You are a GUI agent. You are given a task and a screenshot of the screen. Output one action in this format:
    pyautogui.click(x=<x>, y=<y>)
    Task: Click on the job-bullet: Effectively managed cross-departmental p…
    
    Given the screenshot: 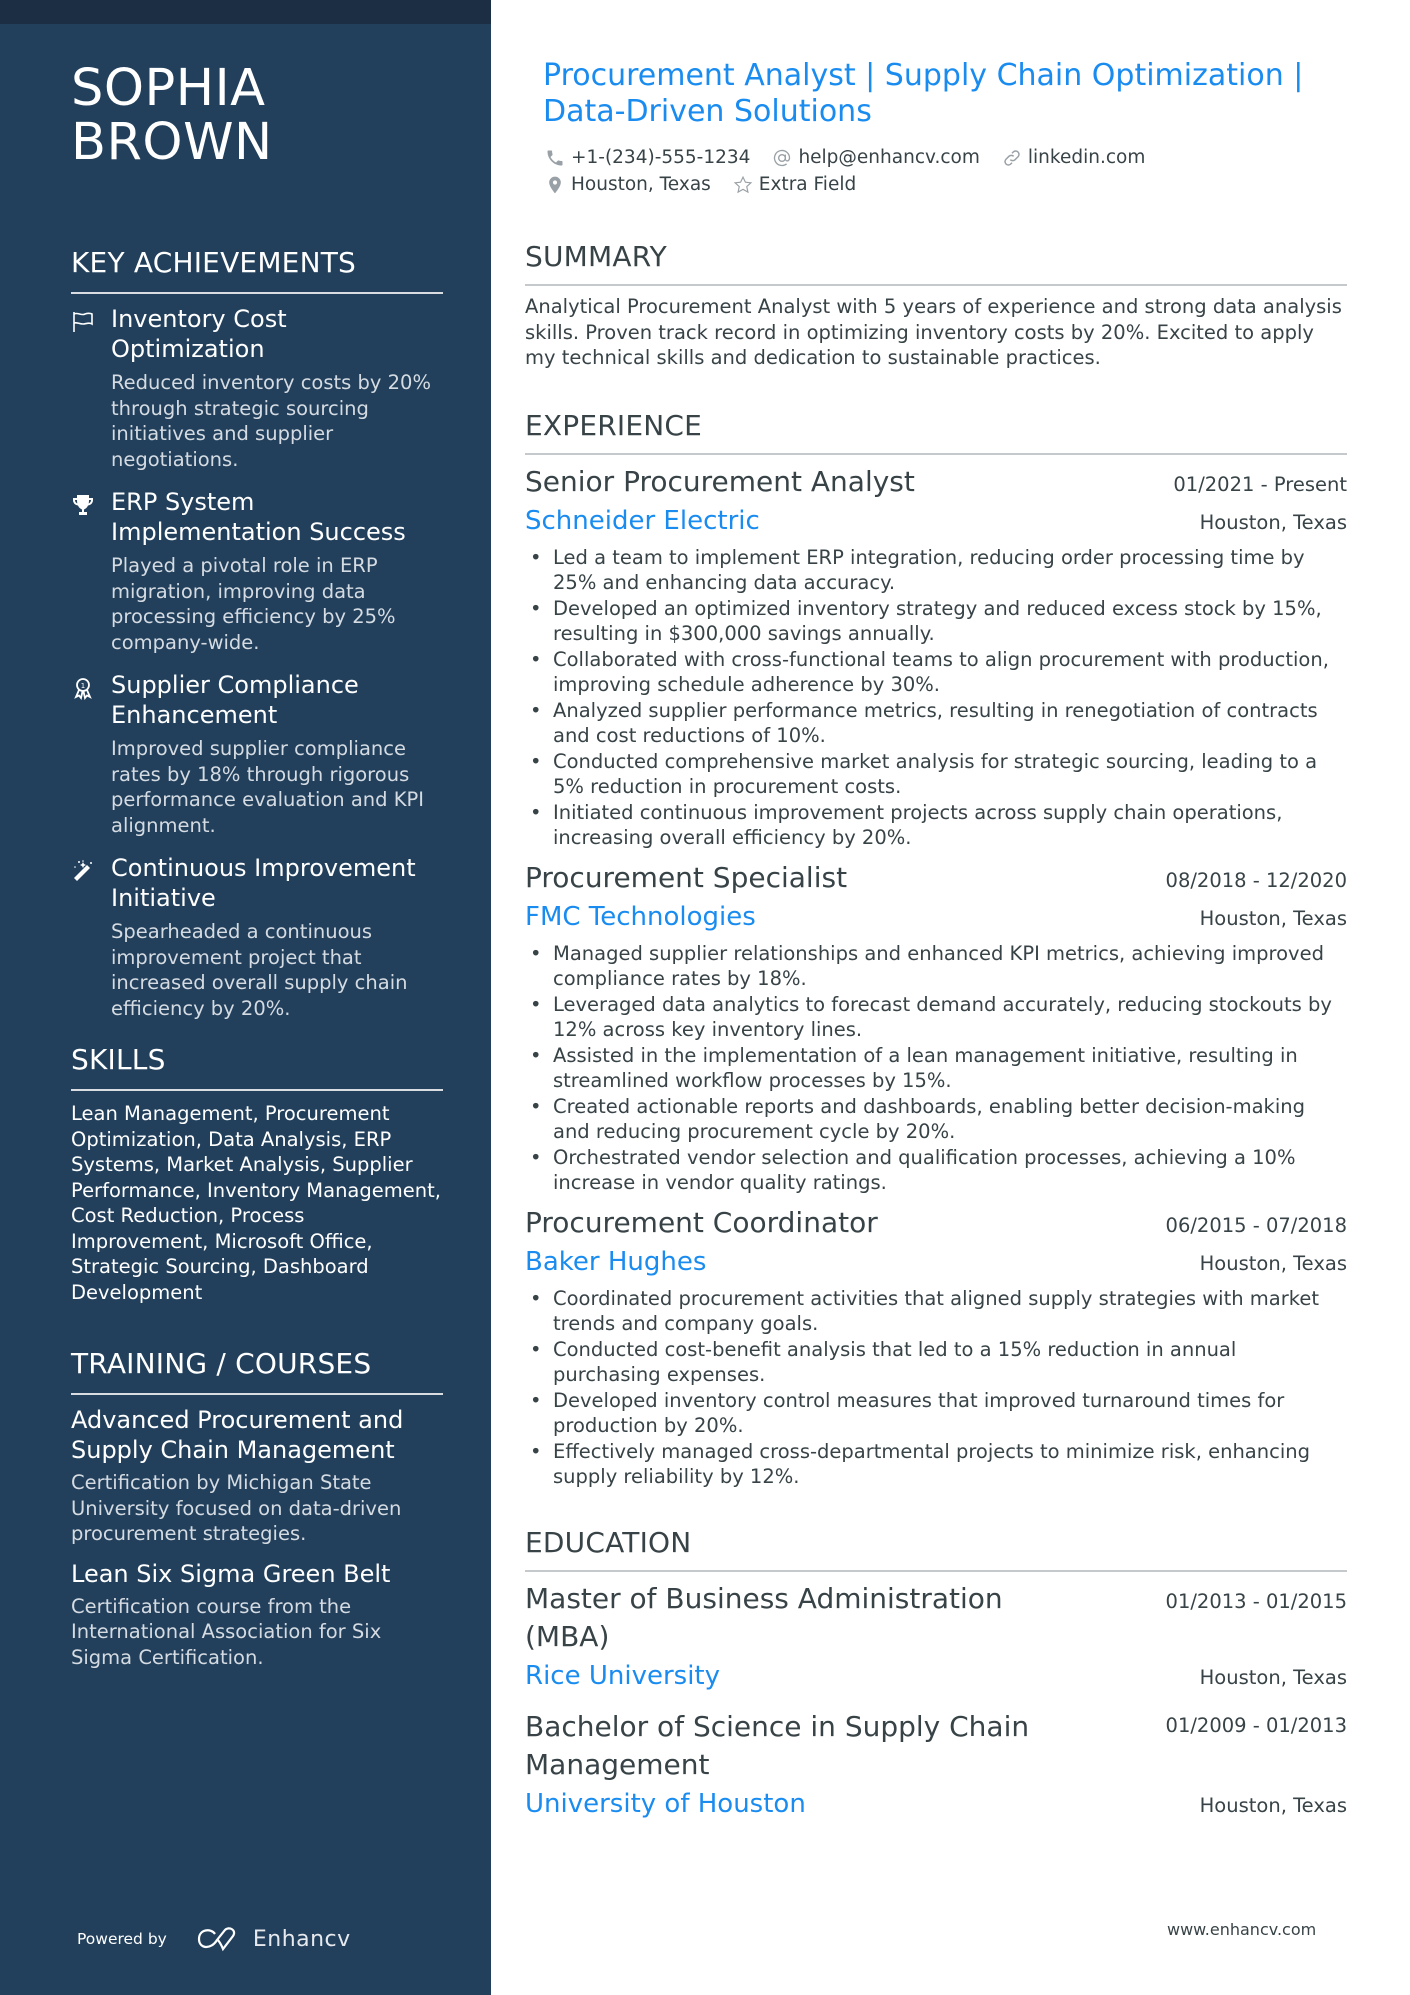 What is the action you would take?
    pyautogui.click(x=936, y=1464)
    